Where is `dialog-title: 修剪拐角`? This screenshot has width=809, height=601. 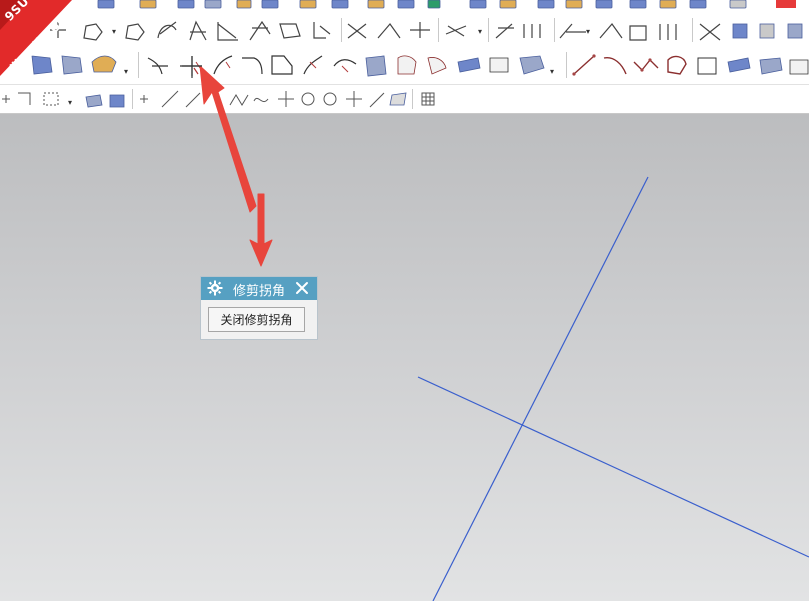 dialog-title: 修剪拐角 is located at coordinates (259, 291).